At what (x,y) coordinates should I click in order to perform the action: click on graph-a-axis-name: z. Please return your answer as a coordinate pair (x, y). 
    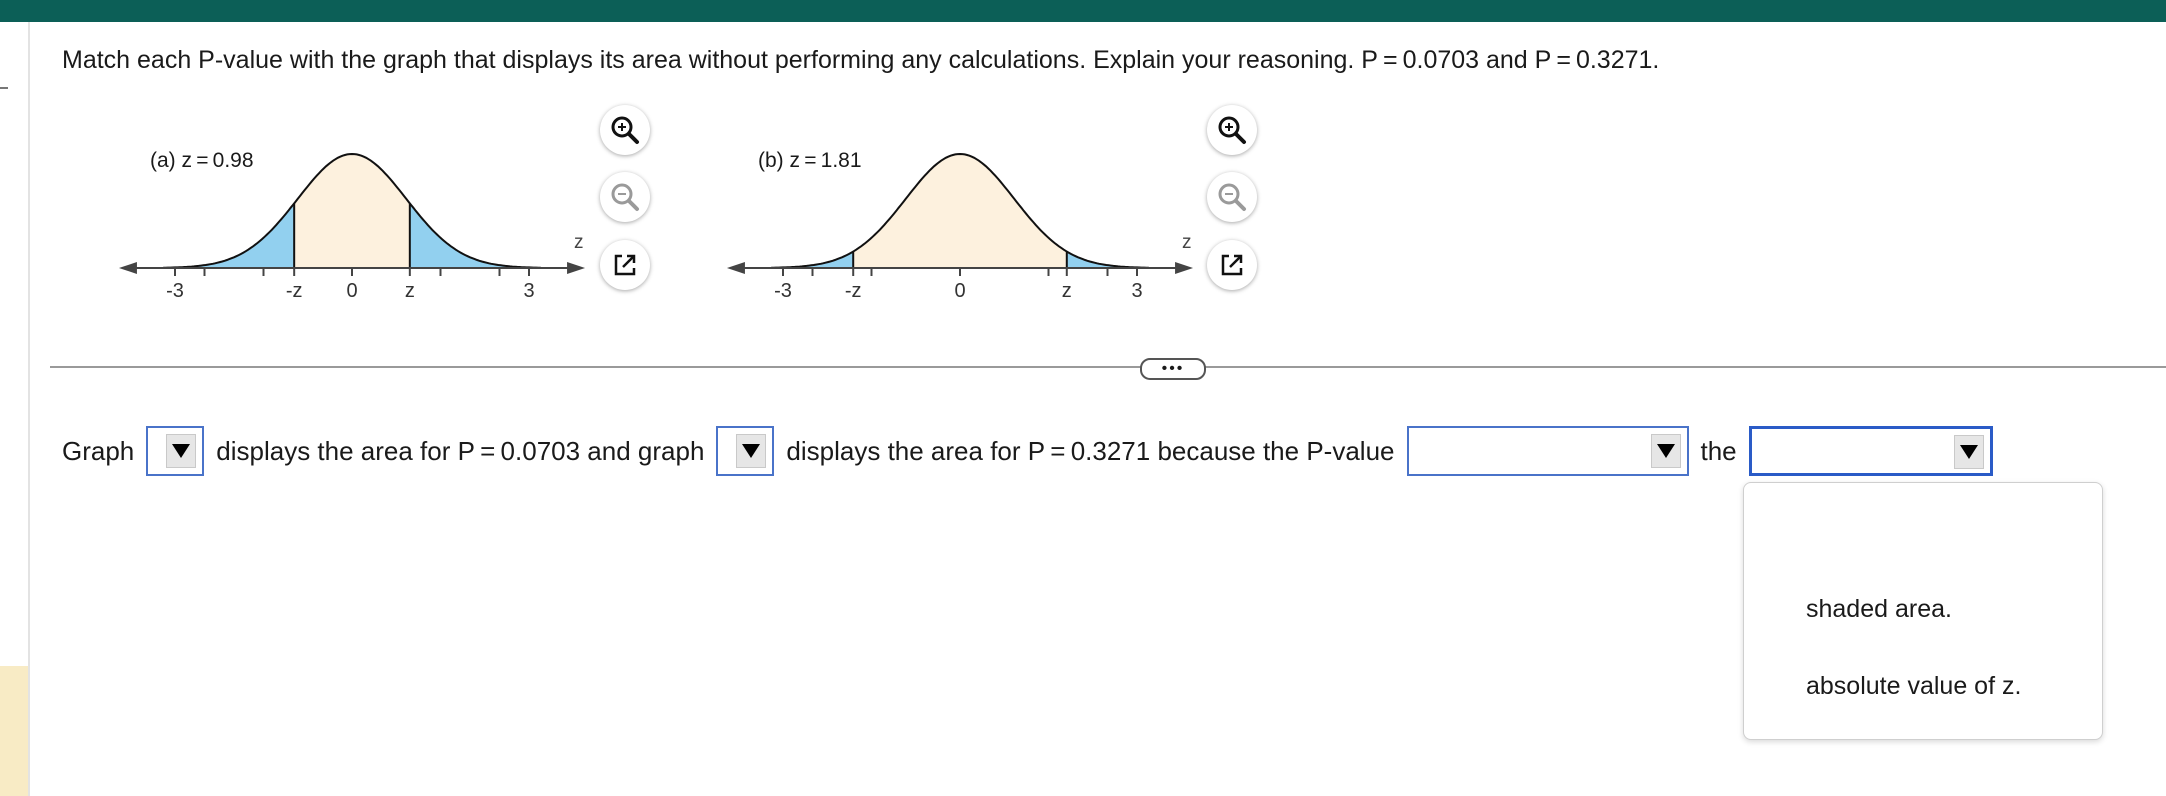
    Looking at the image, I should click on (579, 242).